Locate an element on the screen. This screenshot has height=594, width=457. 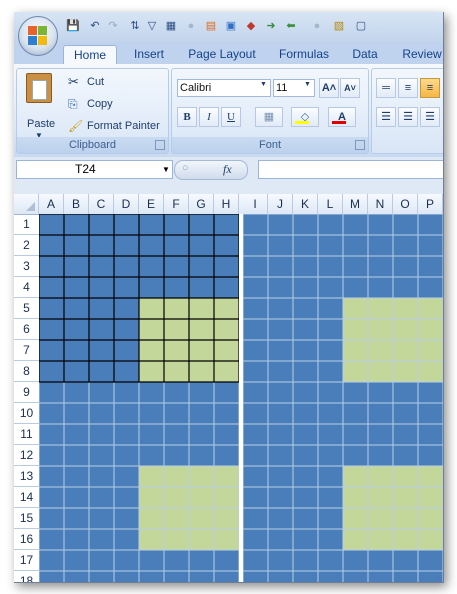
cell-c15 is located at coordinates (101, 518).